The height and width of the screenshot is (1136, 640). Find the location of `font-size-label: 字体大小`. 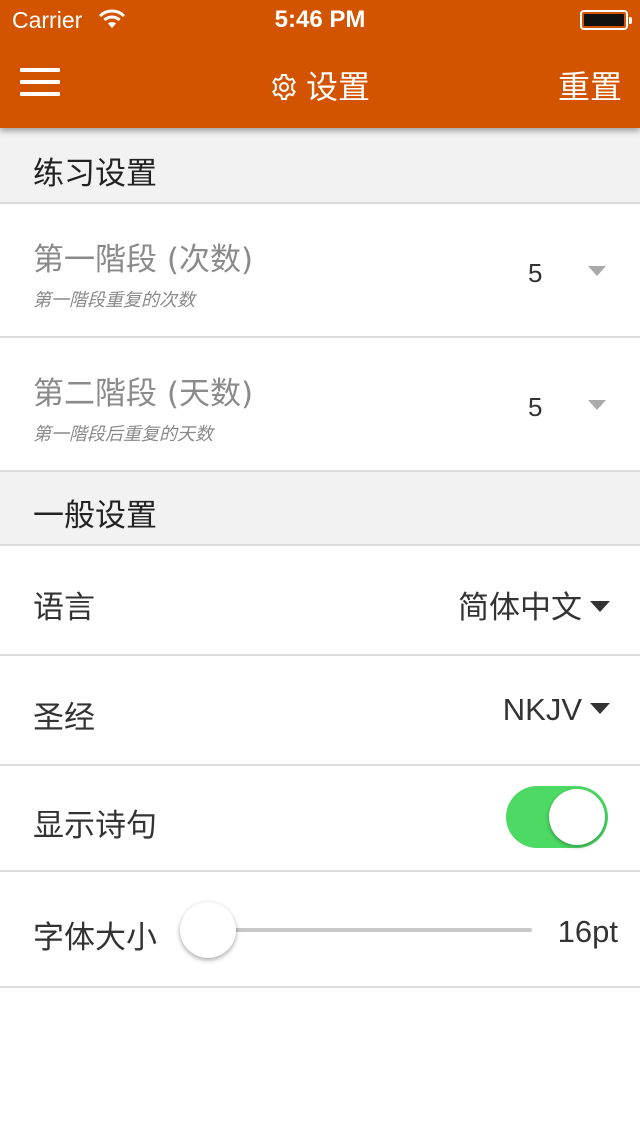

font-size-label: 字体大小 is located at coordinates (95, 938).